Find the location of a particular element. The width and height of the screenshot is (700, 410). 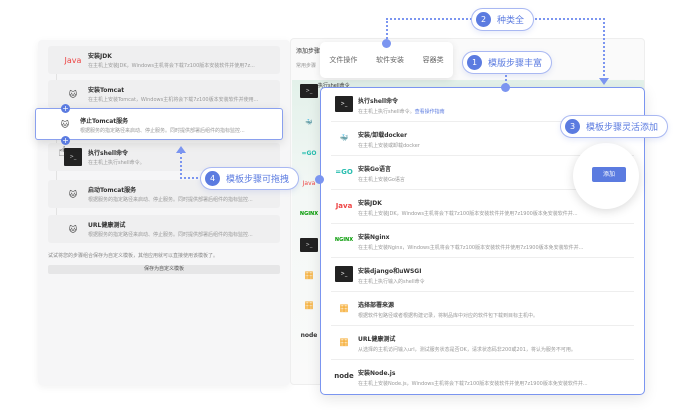

step-desc: 在主机上执行输入的shell命令 is located at coordinates (391, 282).